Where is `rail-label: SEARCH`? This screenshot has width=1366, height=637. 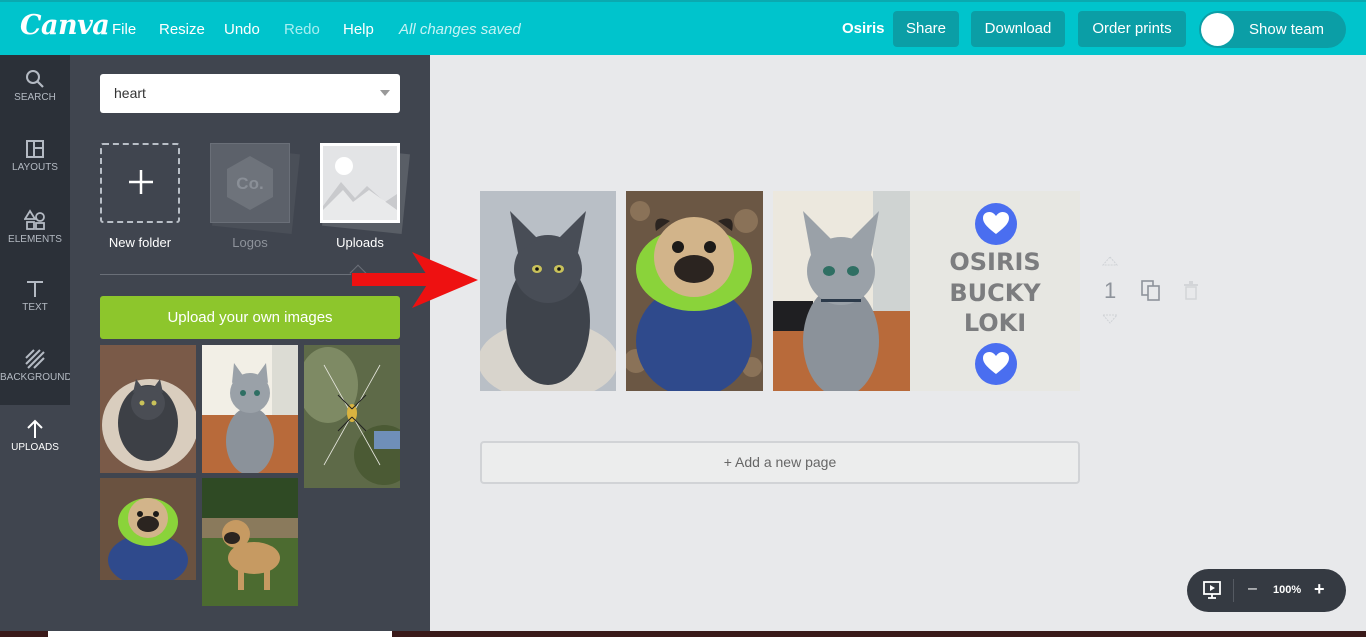
rail-label: SEARCH is located at coordinates (35, 97).